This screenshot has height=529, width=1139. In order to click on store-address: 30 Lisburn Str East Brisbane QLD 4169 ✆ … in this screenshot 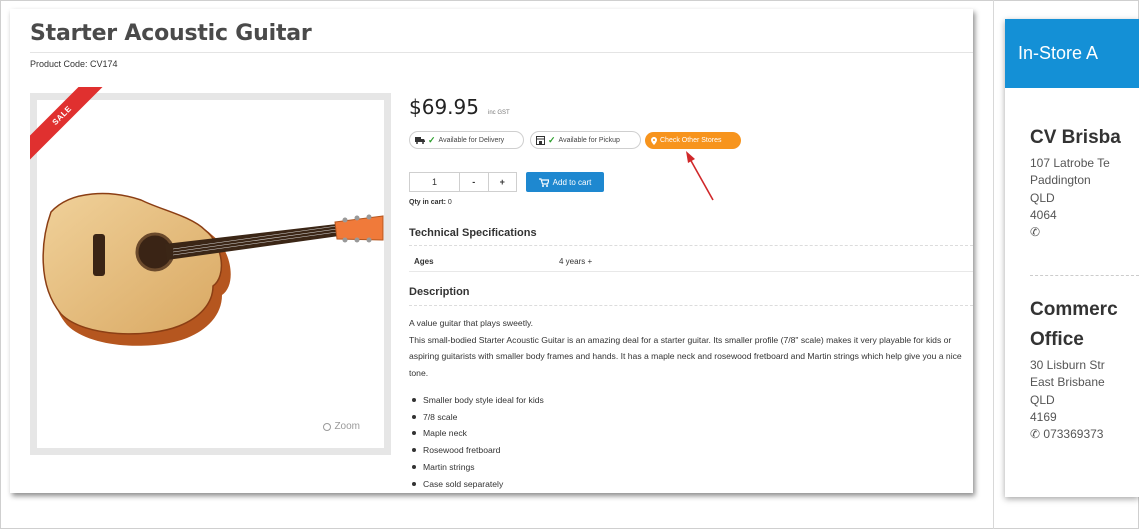, I will do `click(1067, 400)`.